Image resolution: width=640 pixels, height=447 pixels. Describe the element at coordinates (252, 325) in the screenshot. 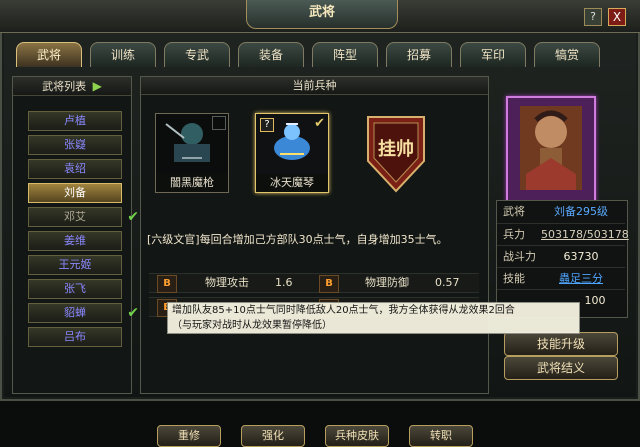

I see `tooltip-line-2: （与玩家对战时从龙效果暂停降低）` at that location.